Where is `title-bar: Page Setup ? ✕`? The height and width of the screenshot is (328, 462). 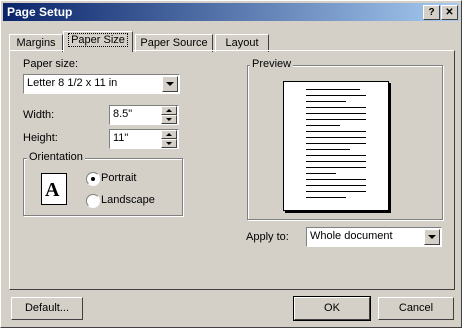
title-bar: Page Setup ? ✕ is located at coordinates (231, 12).